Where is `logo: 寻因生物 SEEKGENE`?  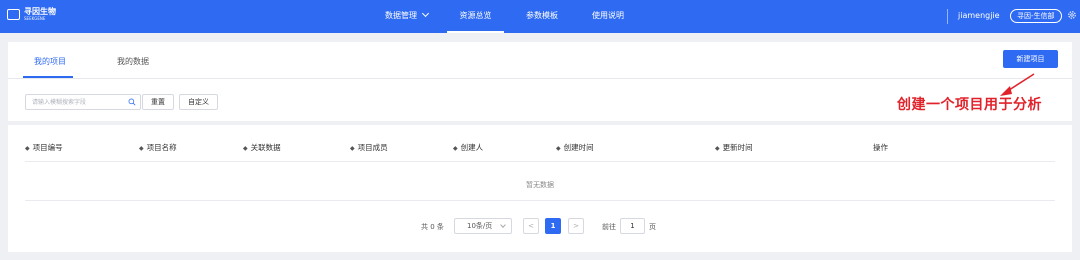
logo: 寻因生物 SEEKGENE is located at coordinates (31, 14).